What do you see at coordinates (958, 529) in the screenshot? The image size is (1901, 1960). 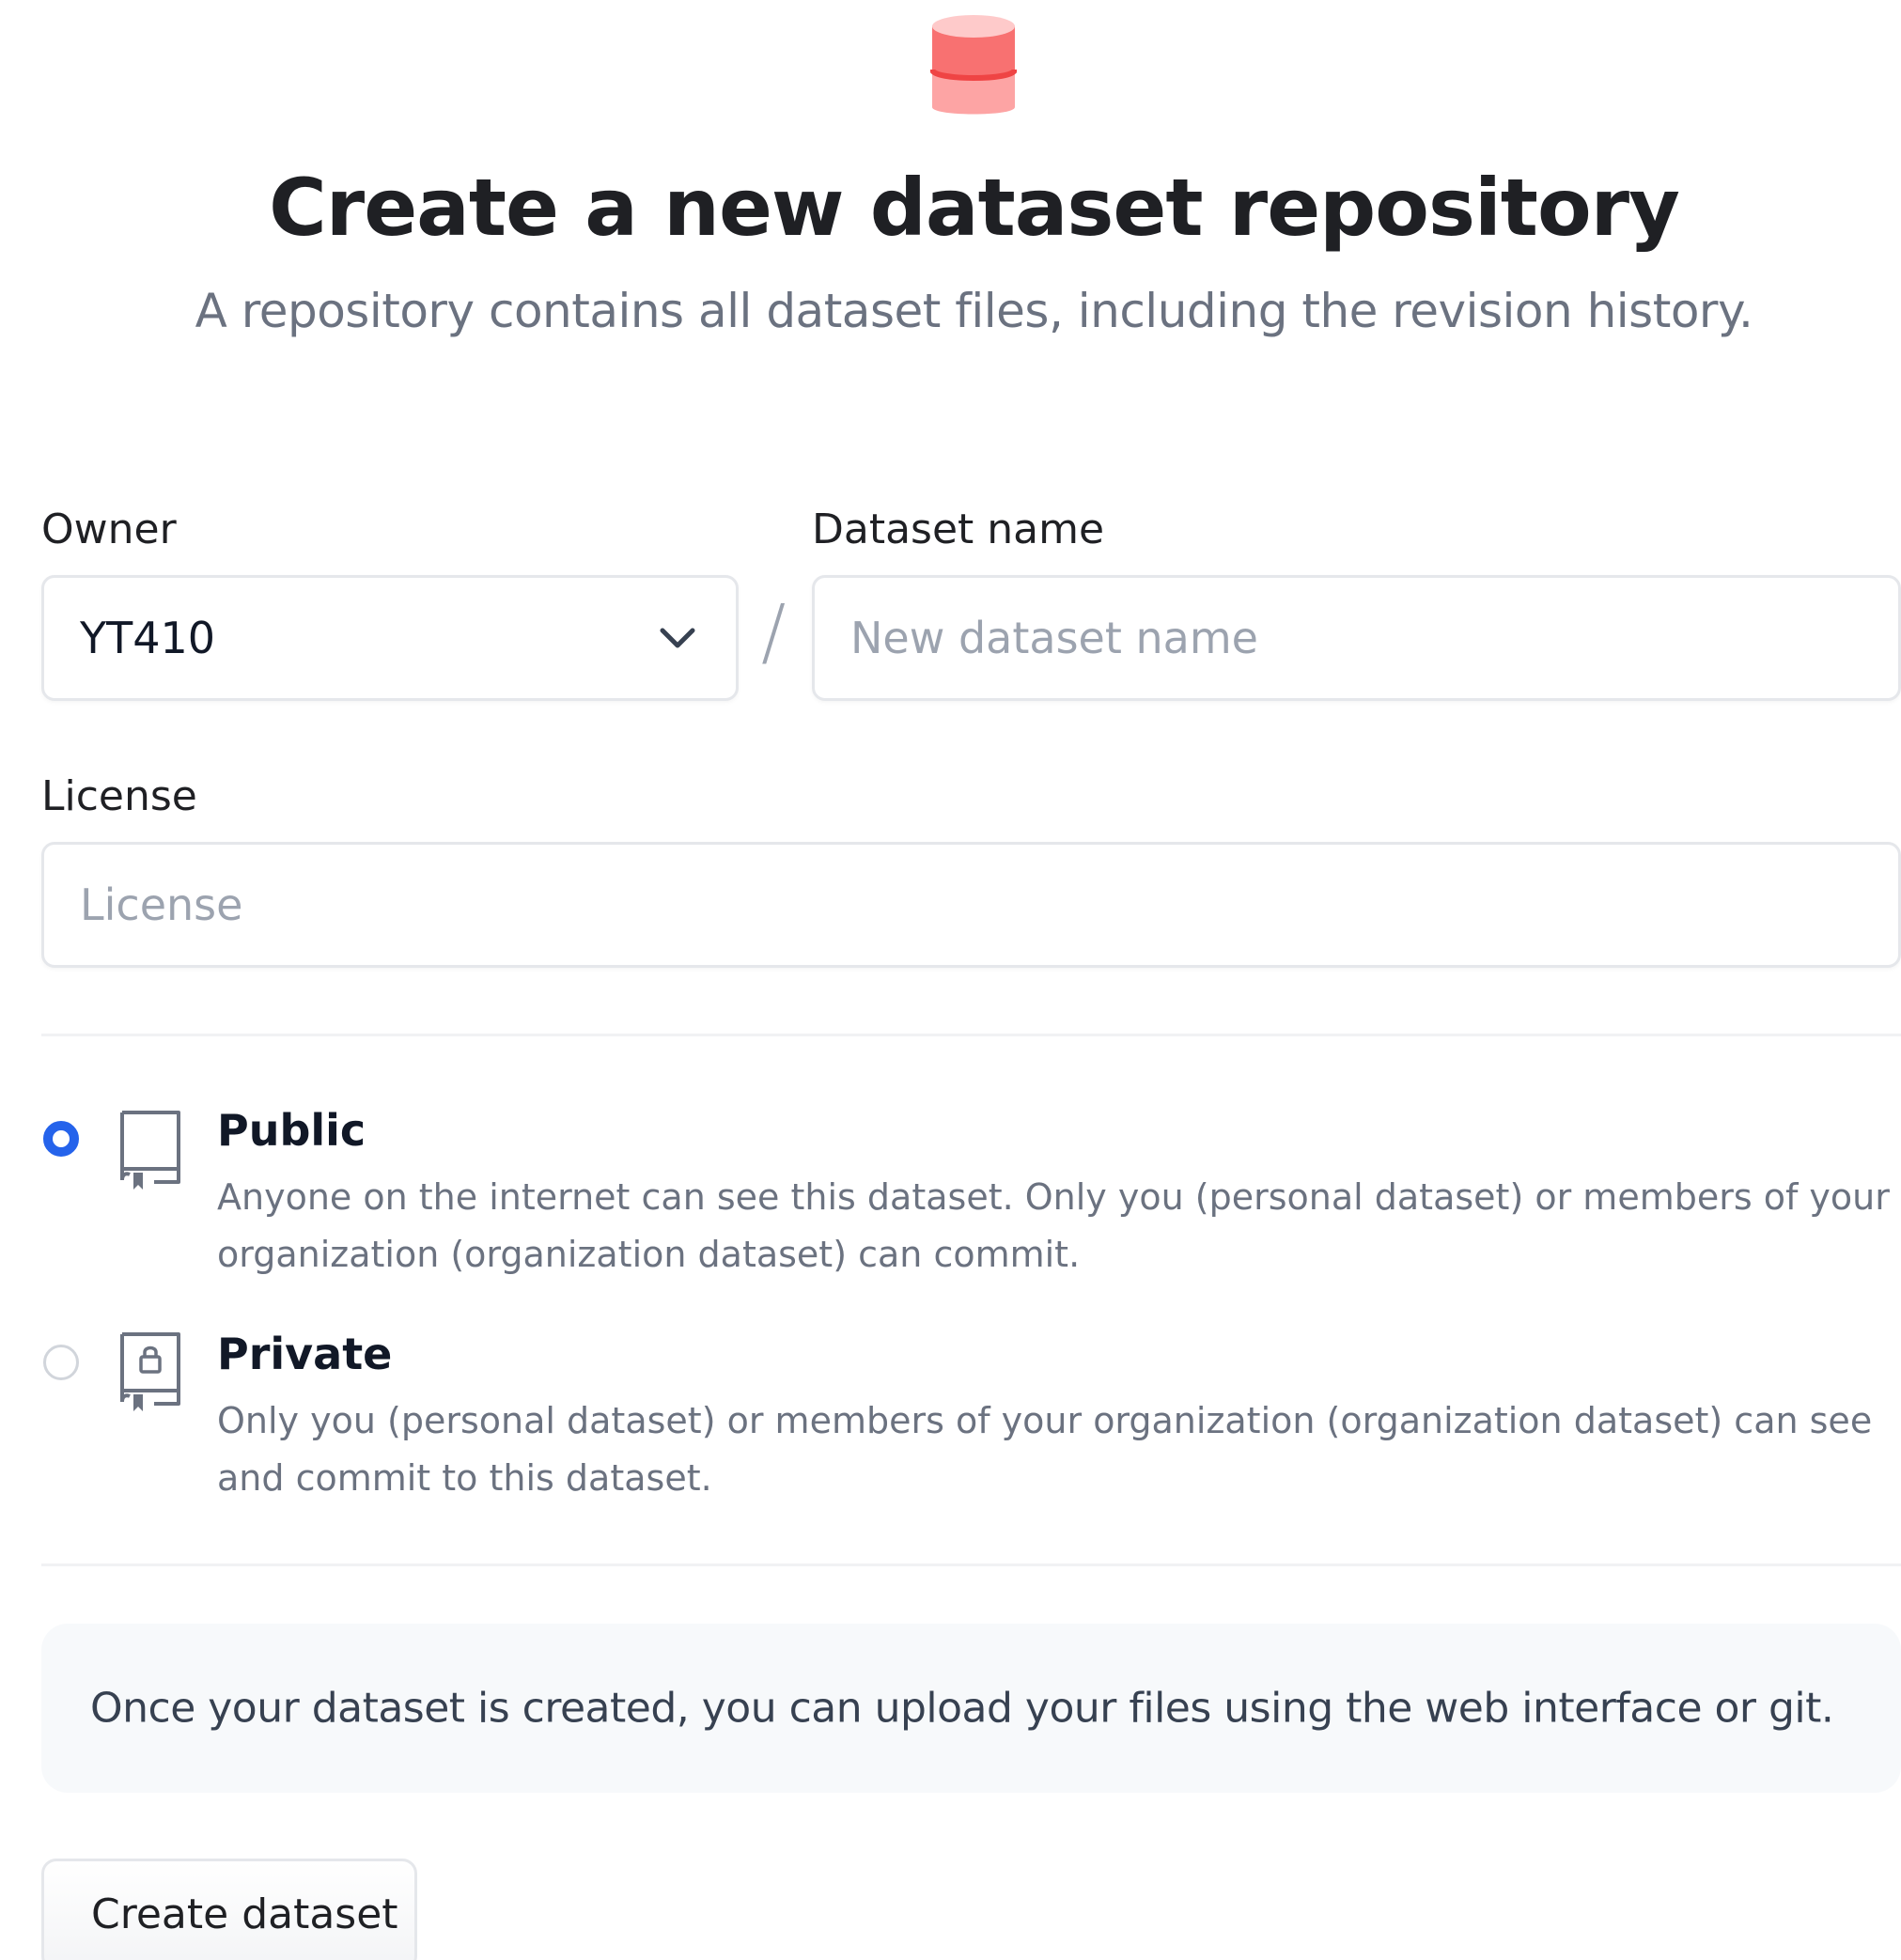 I see `dataset-name-label: Dataset name` at bounding box center [958, 529].